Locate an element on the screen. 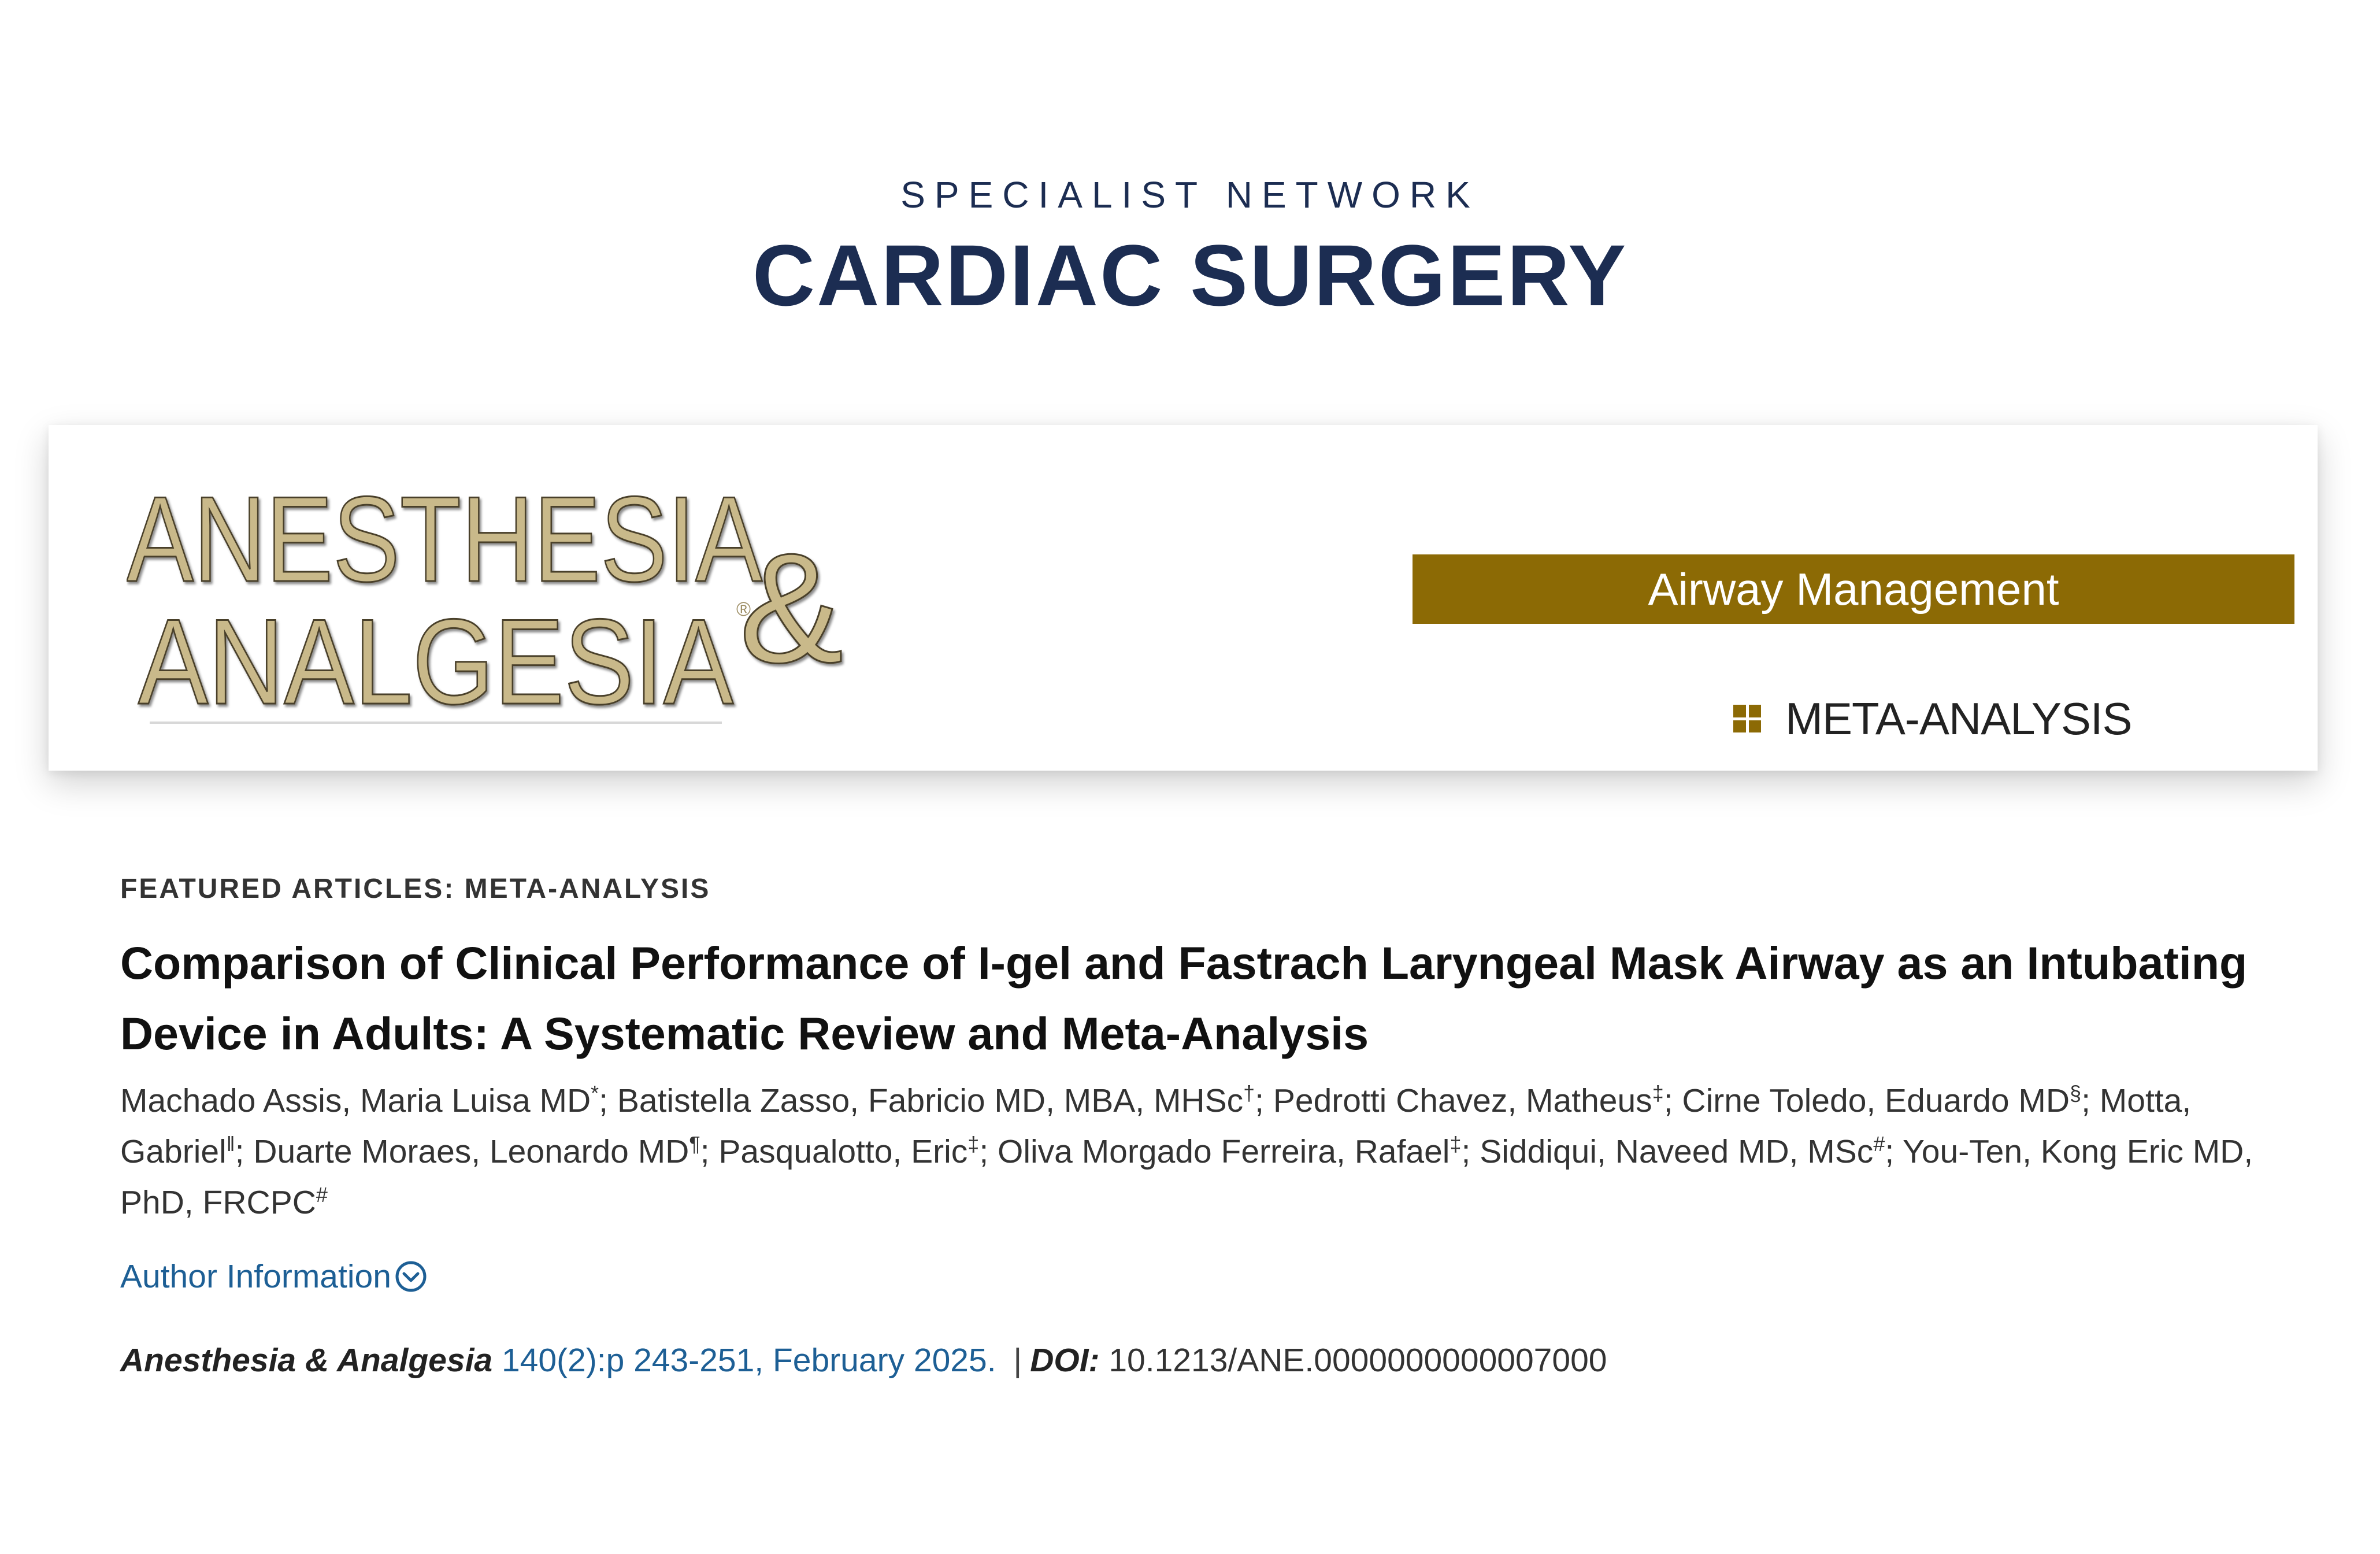 The image size is (2380, 1554). logo-line1: ANESTHESIA is located at coordinates (445, 542).